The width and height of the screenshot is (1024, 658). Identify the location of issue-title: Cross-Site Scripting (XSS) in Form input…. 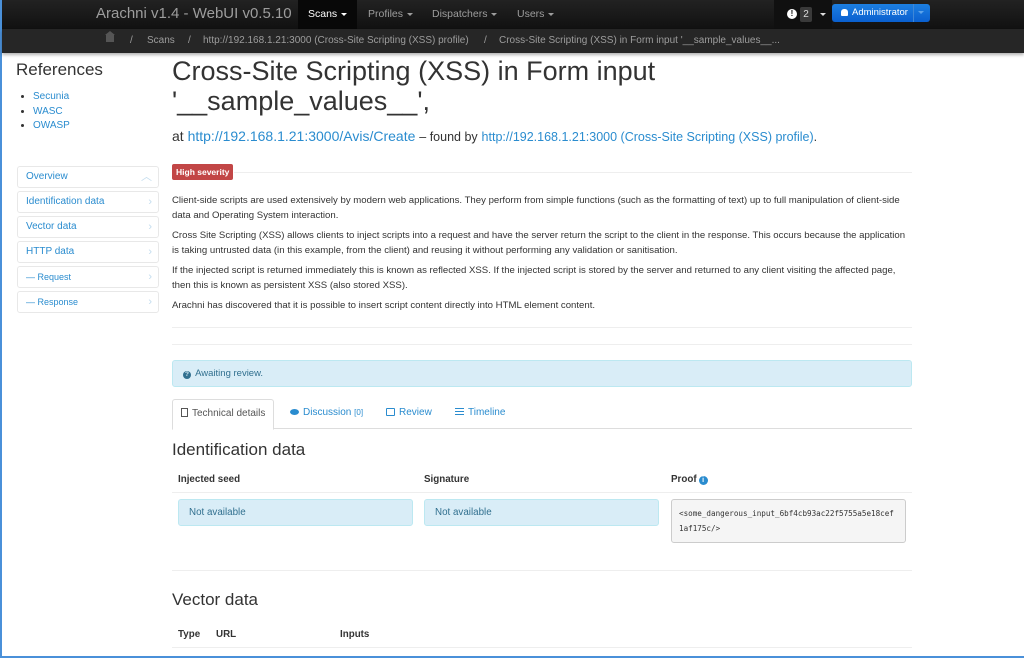
(542, 86).